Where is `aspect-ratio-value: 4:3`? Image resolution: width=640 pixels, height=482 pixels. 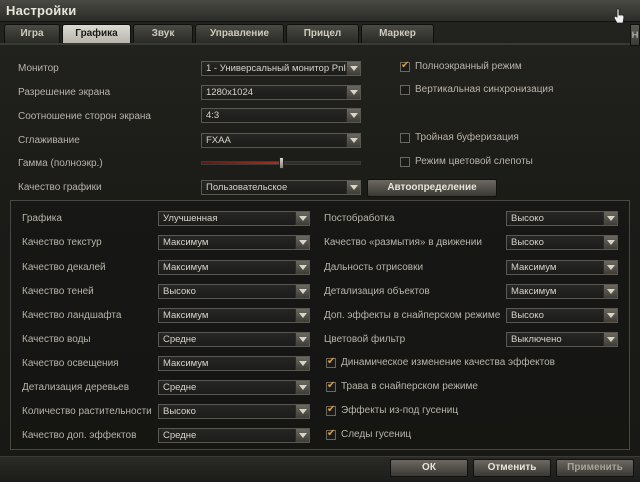 aspect-ratio-value: 4:3 is located at coordinates (213, 115).